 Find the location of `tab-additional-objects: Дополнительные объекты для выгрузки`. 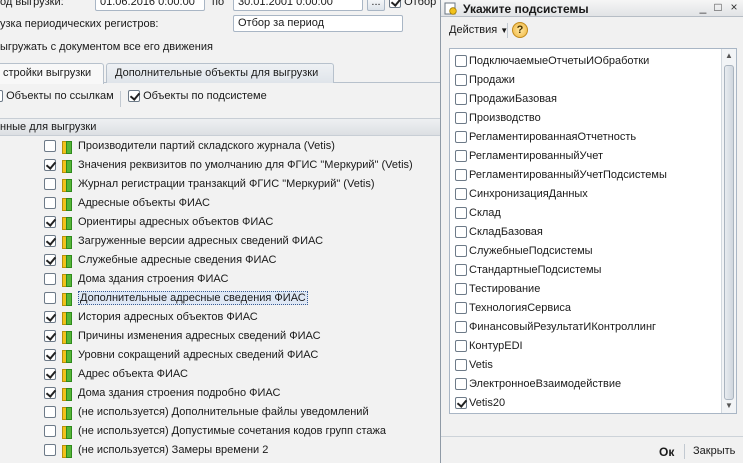

tab-additional-objects: Дополнительные объекты для выгрузки is located at coordinates (220, 73).